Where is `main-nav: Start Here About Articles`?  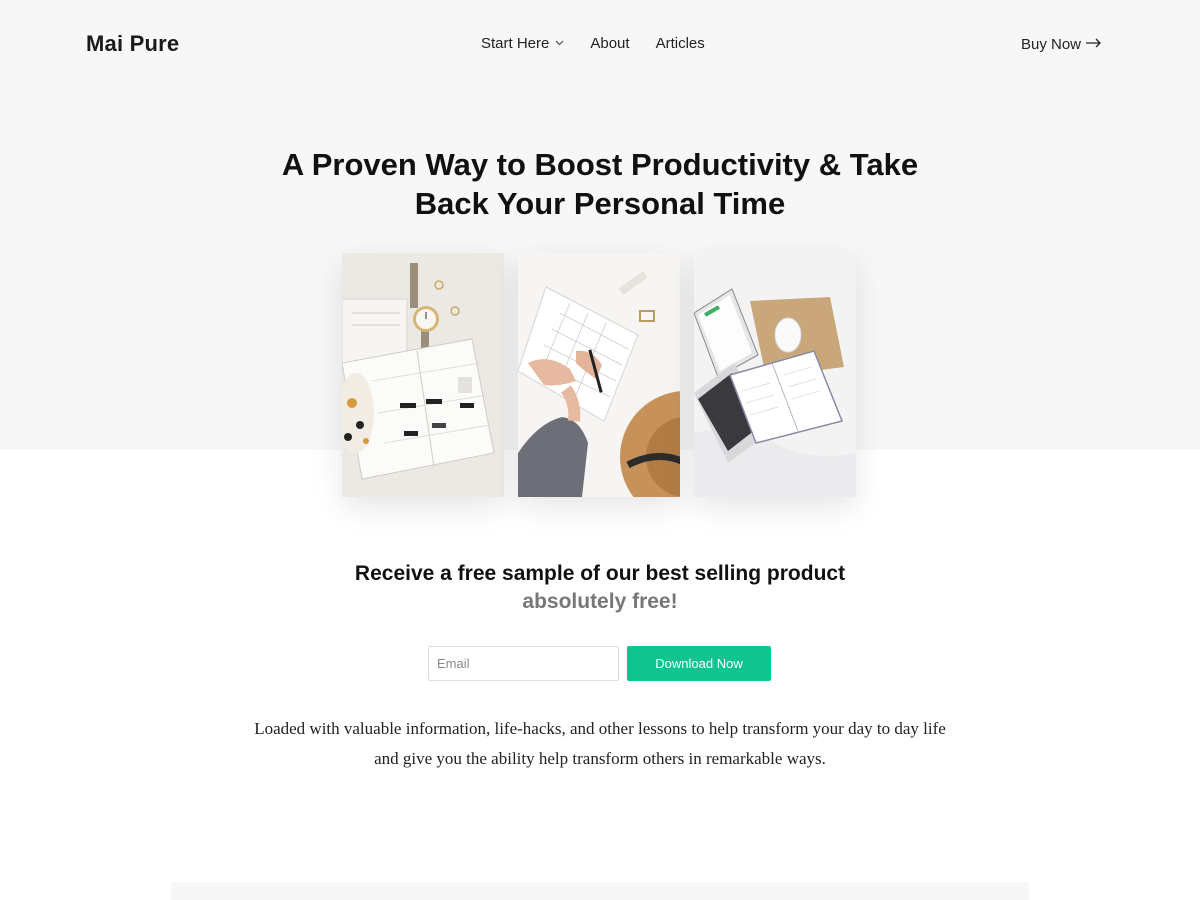
main-nav: Start Here About Articles is located at coordinates (593, 43).